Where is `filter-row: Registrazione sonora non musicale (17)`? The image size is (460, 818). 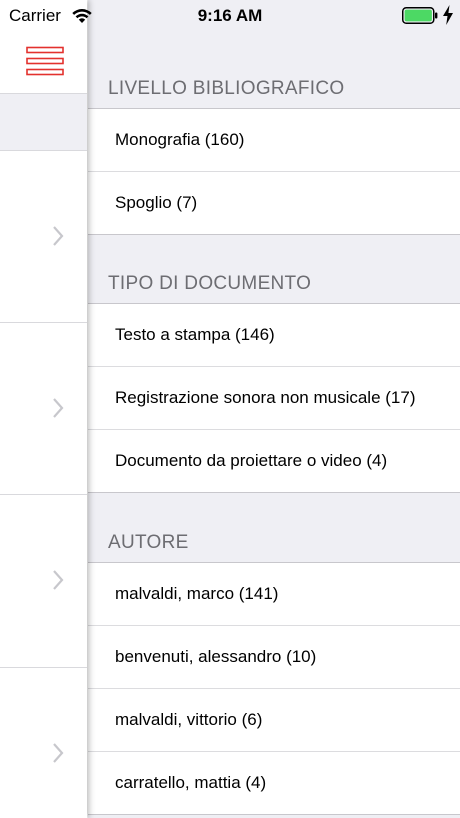
filter-row: Registrazione sonora non musicale (17) is located at coordinates (274, 397).